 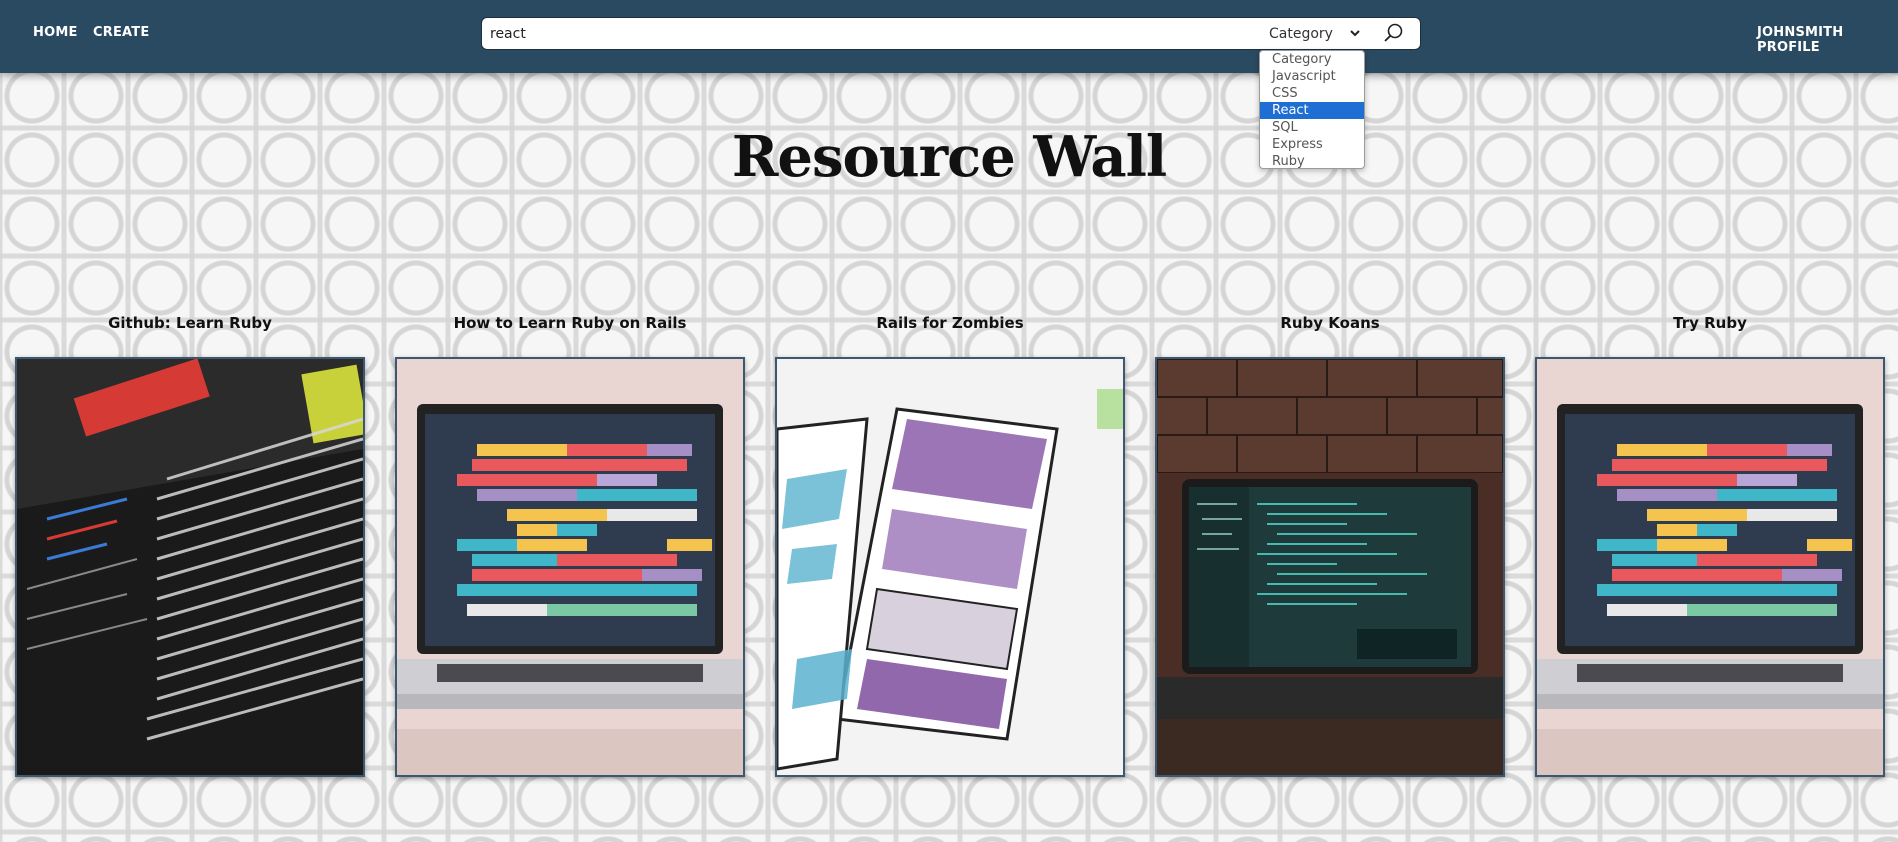 What do you see at coordinates (190, 326) in the screenshot?
I see `card-title: Github: Learn Ruby` at bounding box center [190, 326].